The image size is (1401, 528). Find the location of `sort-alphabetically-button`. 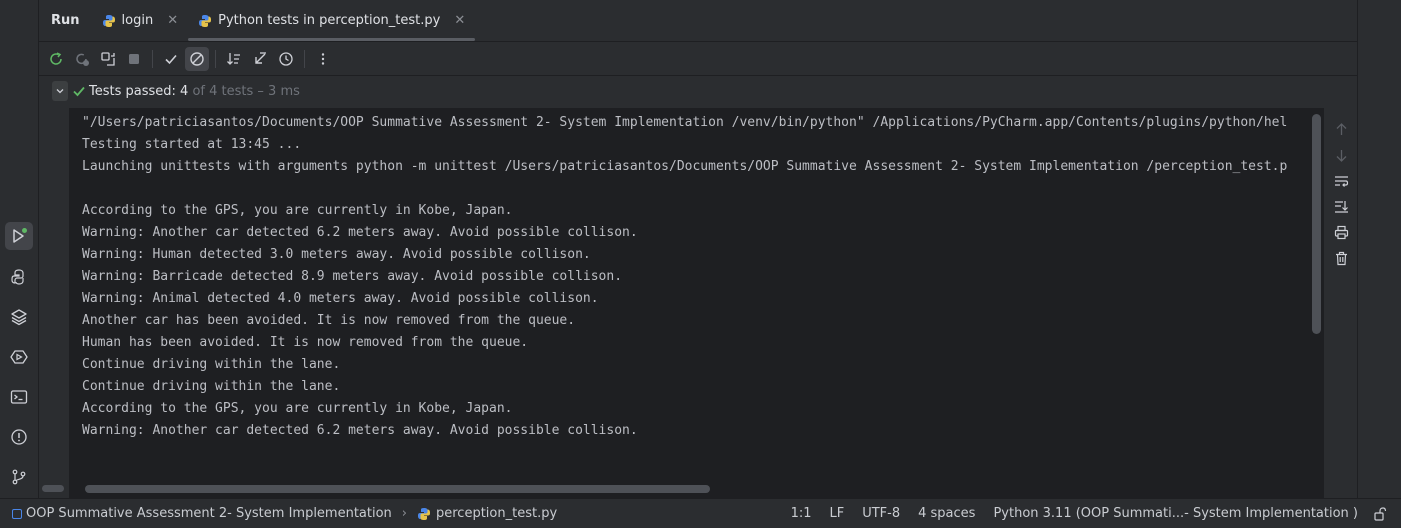

sort-alphabetically-button is located at coordinates (234, 59).